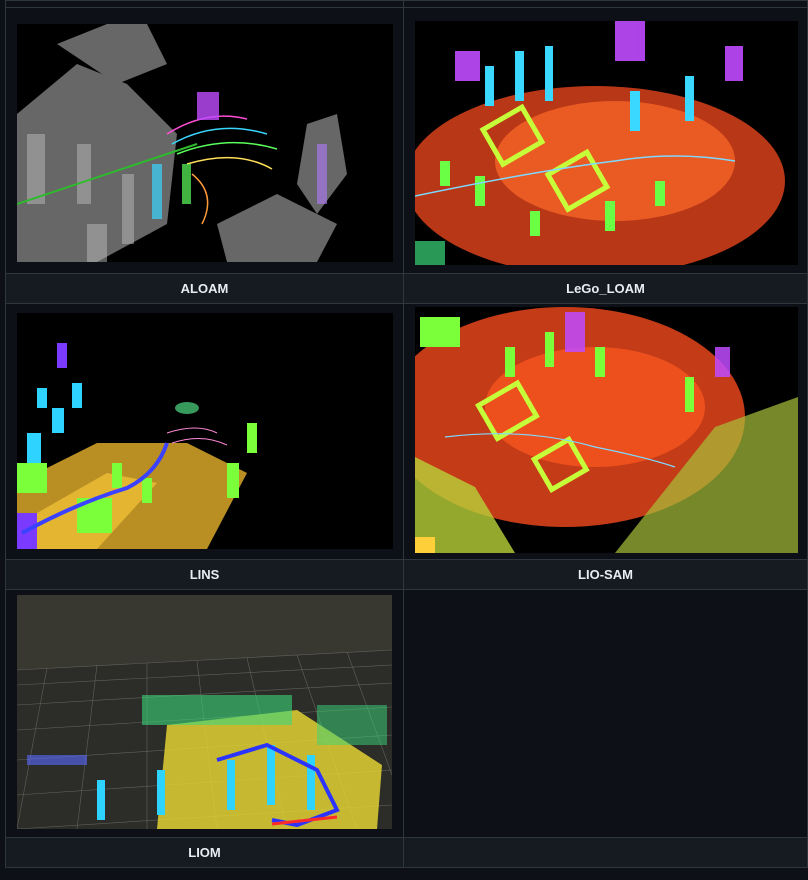  I want to click on method-label: LIO-SAM, so click(605, 574).